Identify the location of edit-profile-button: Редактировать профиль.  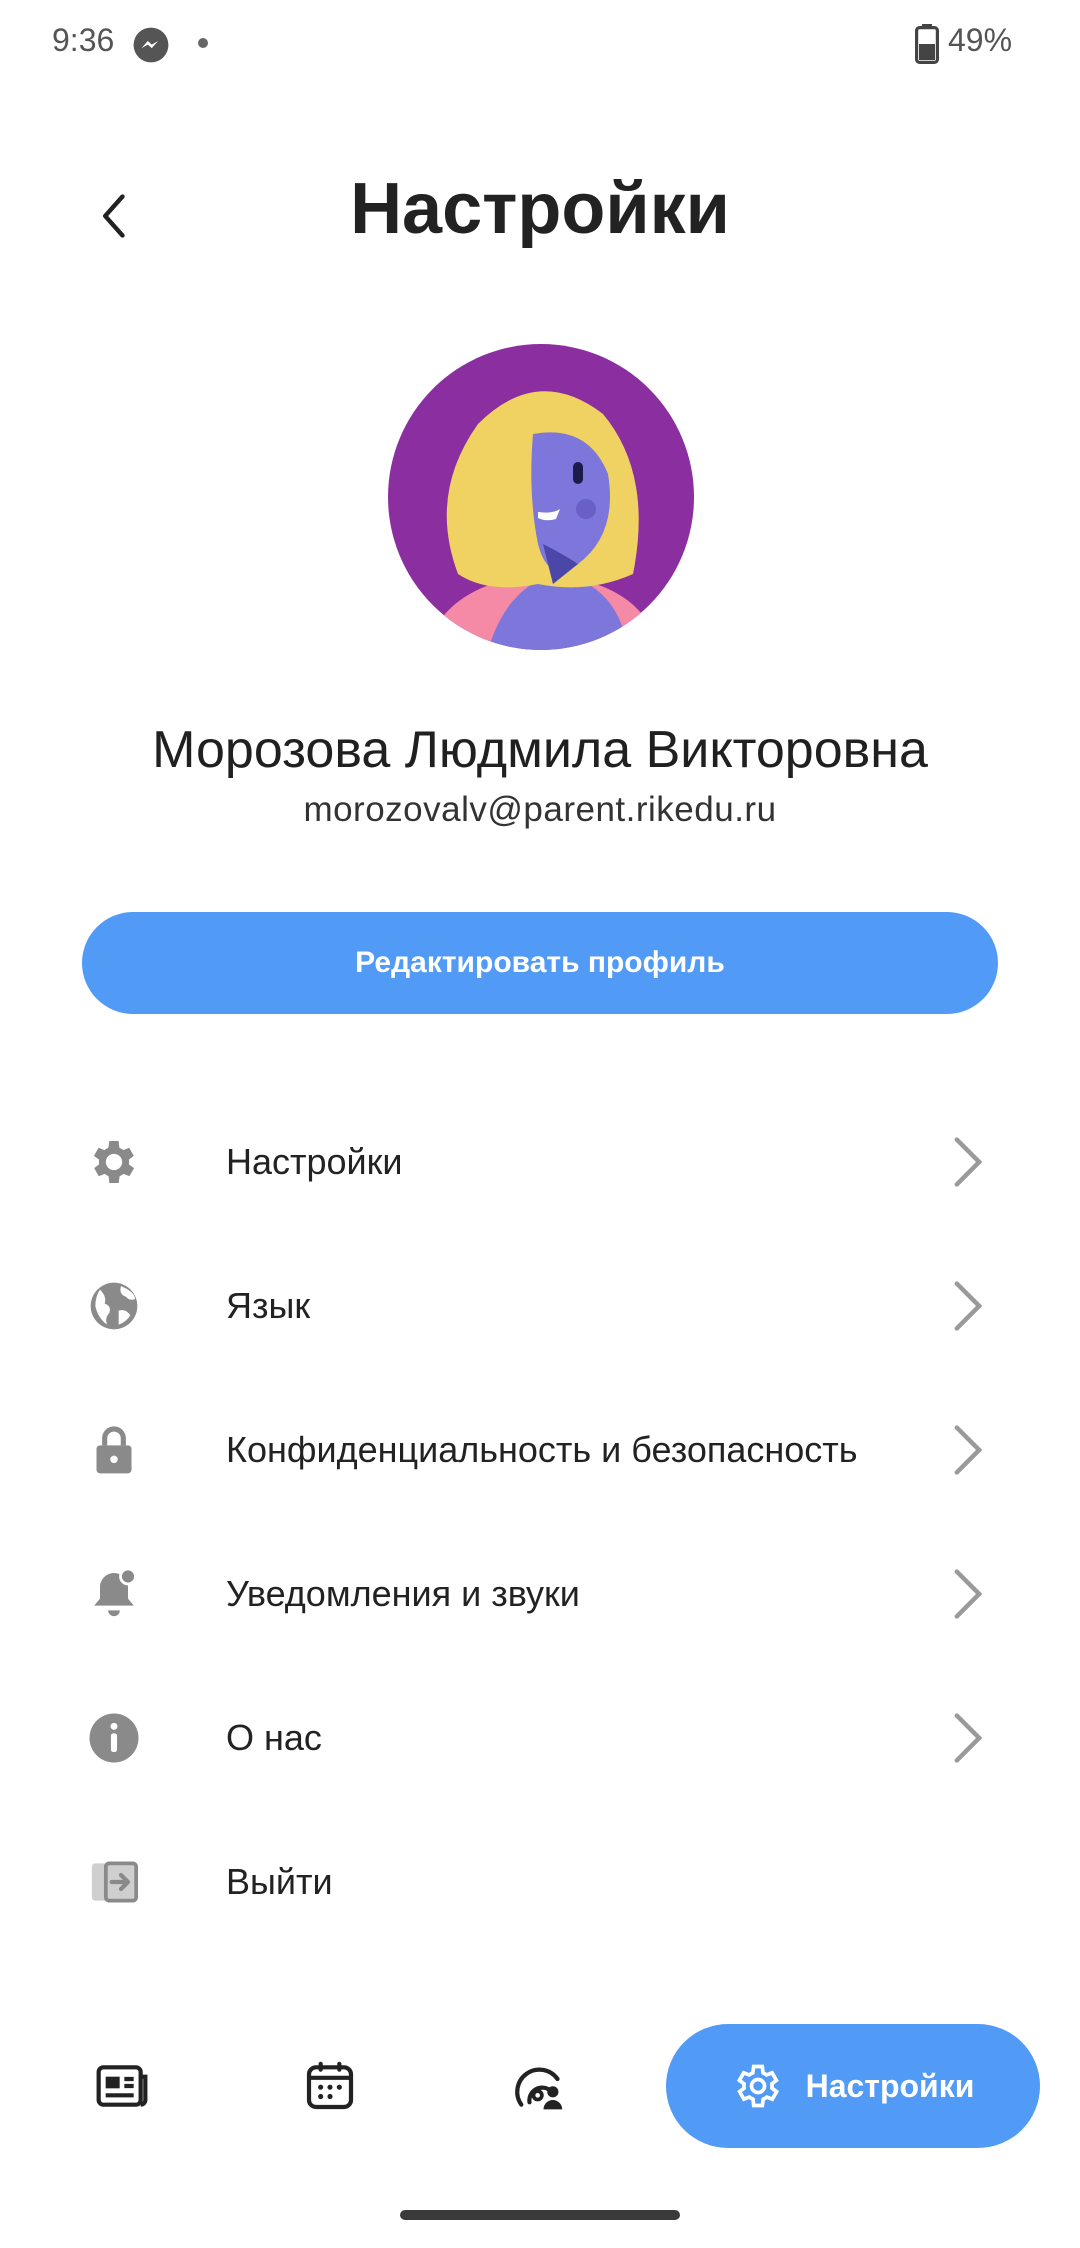
(540, 963).